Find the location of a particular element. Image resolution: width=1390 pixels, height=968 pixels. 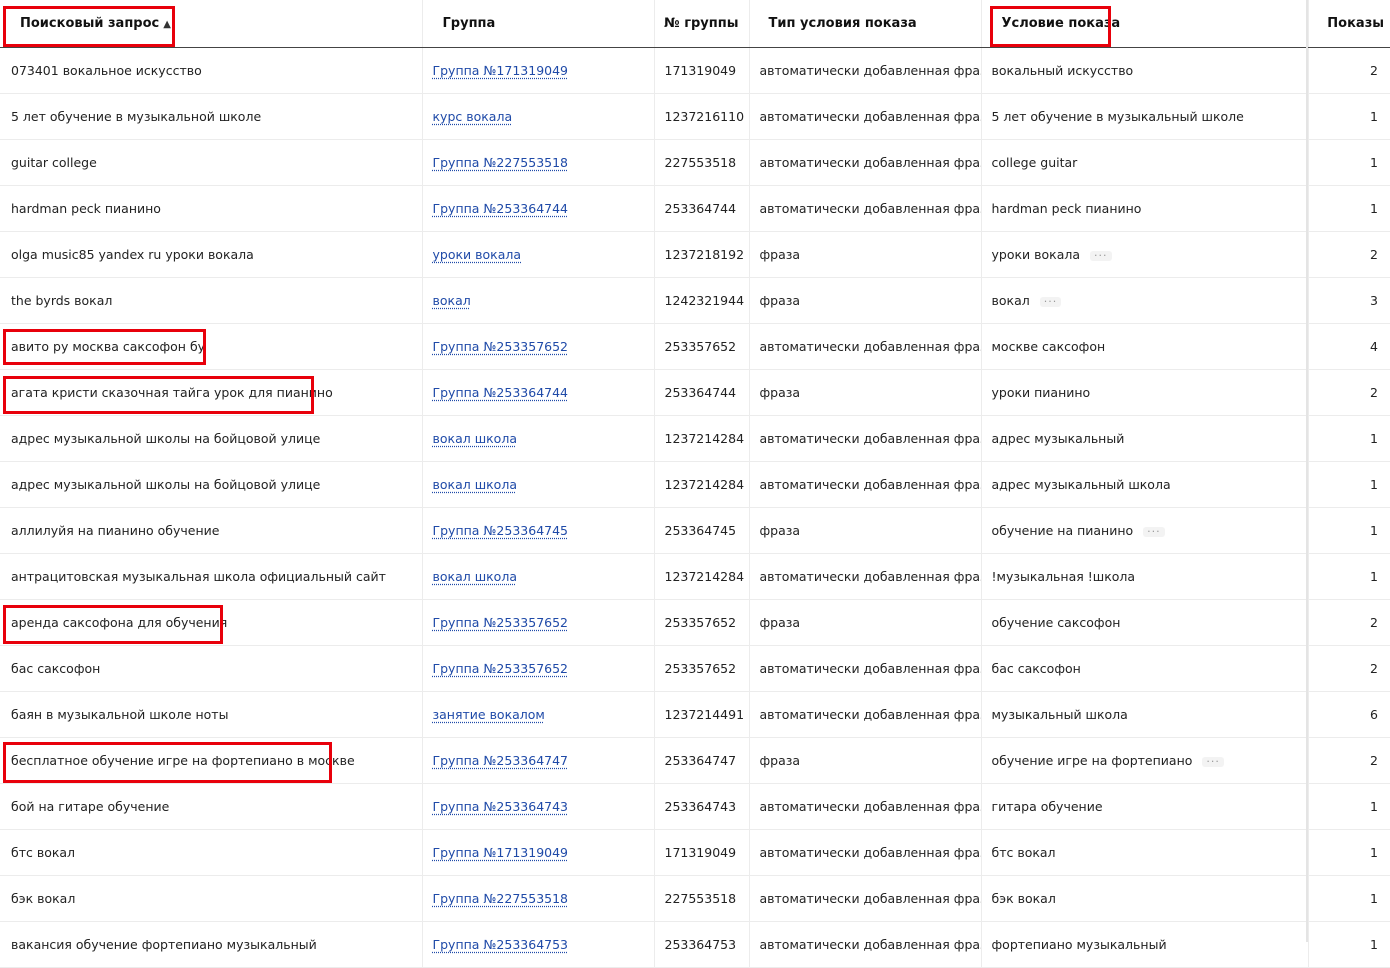

condition-cell: музыкальный школа is located at coordinates (1145, 714).